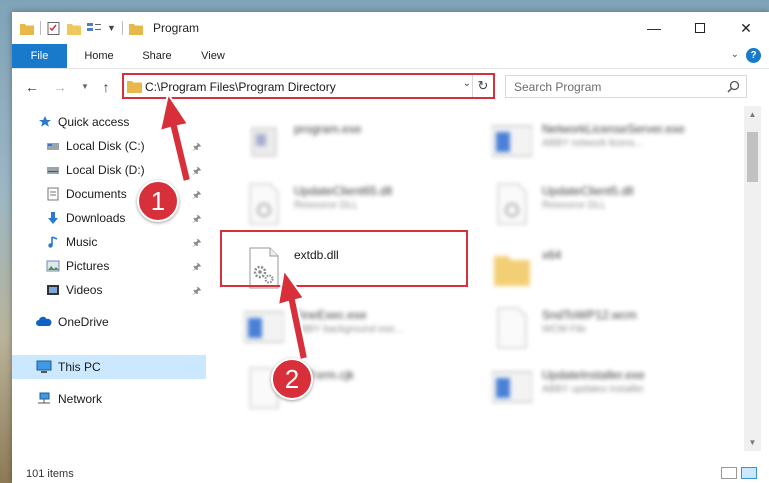  Describe the element at coordinates (752, 442) in the screenshot. I see `scroll-down-icon: ▼` at that location.